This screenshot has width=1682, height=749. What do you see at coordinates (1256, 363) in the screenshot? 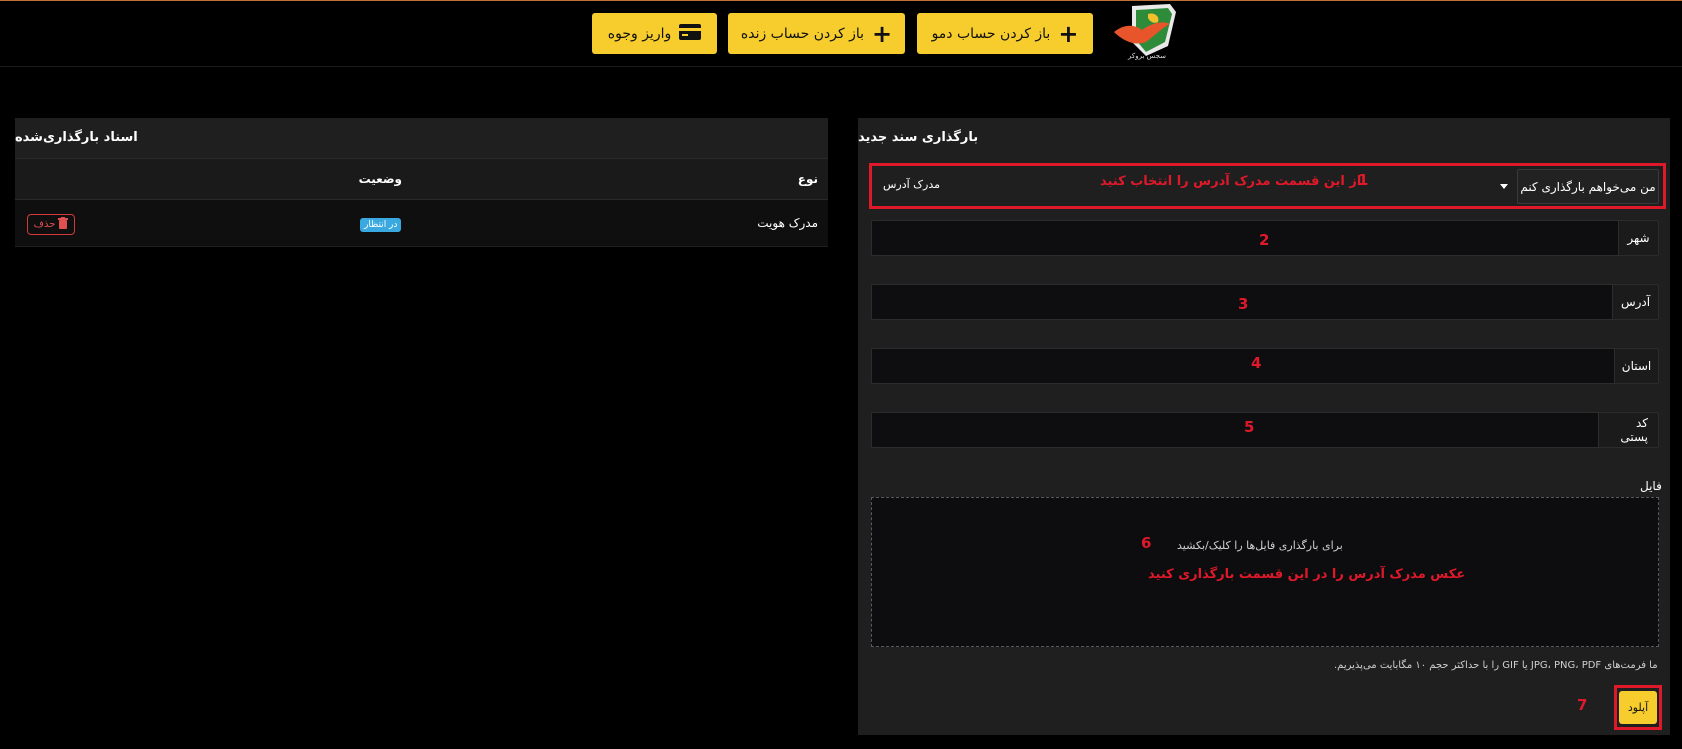
I see `annotation-number-4: 4` at bounding box center [1256, 363].